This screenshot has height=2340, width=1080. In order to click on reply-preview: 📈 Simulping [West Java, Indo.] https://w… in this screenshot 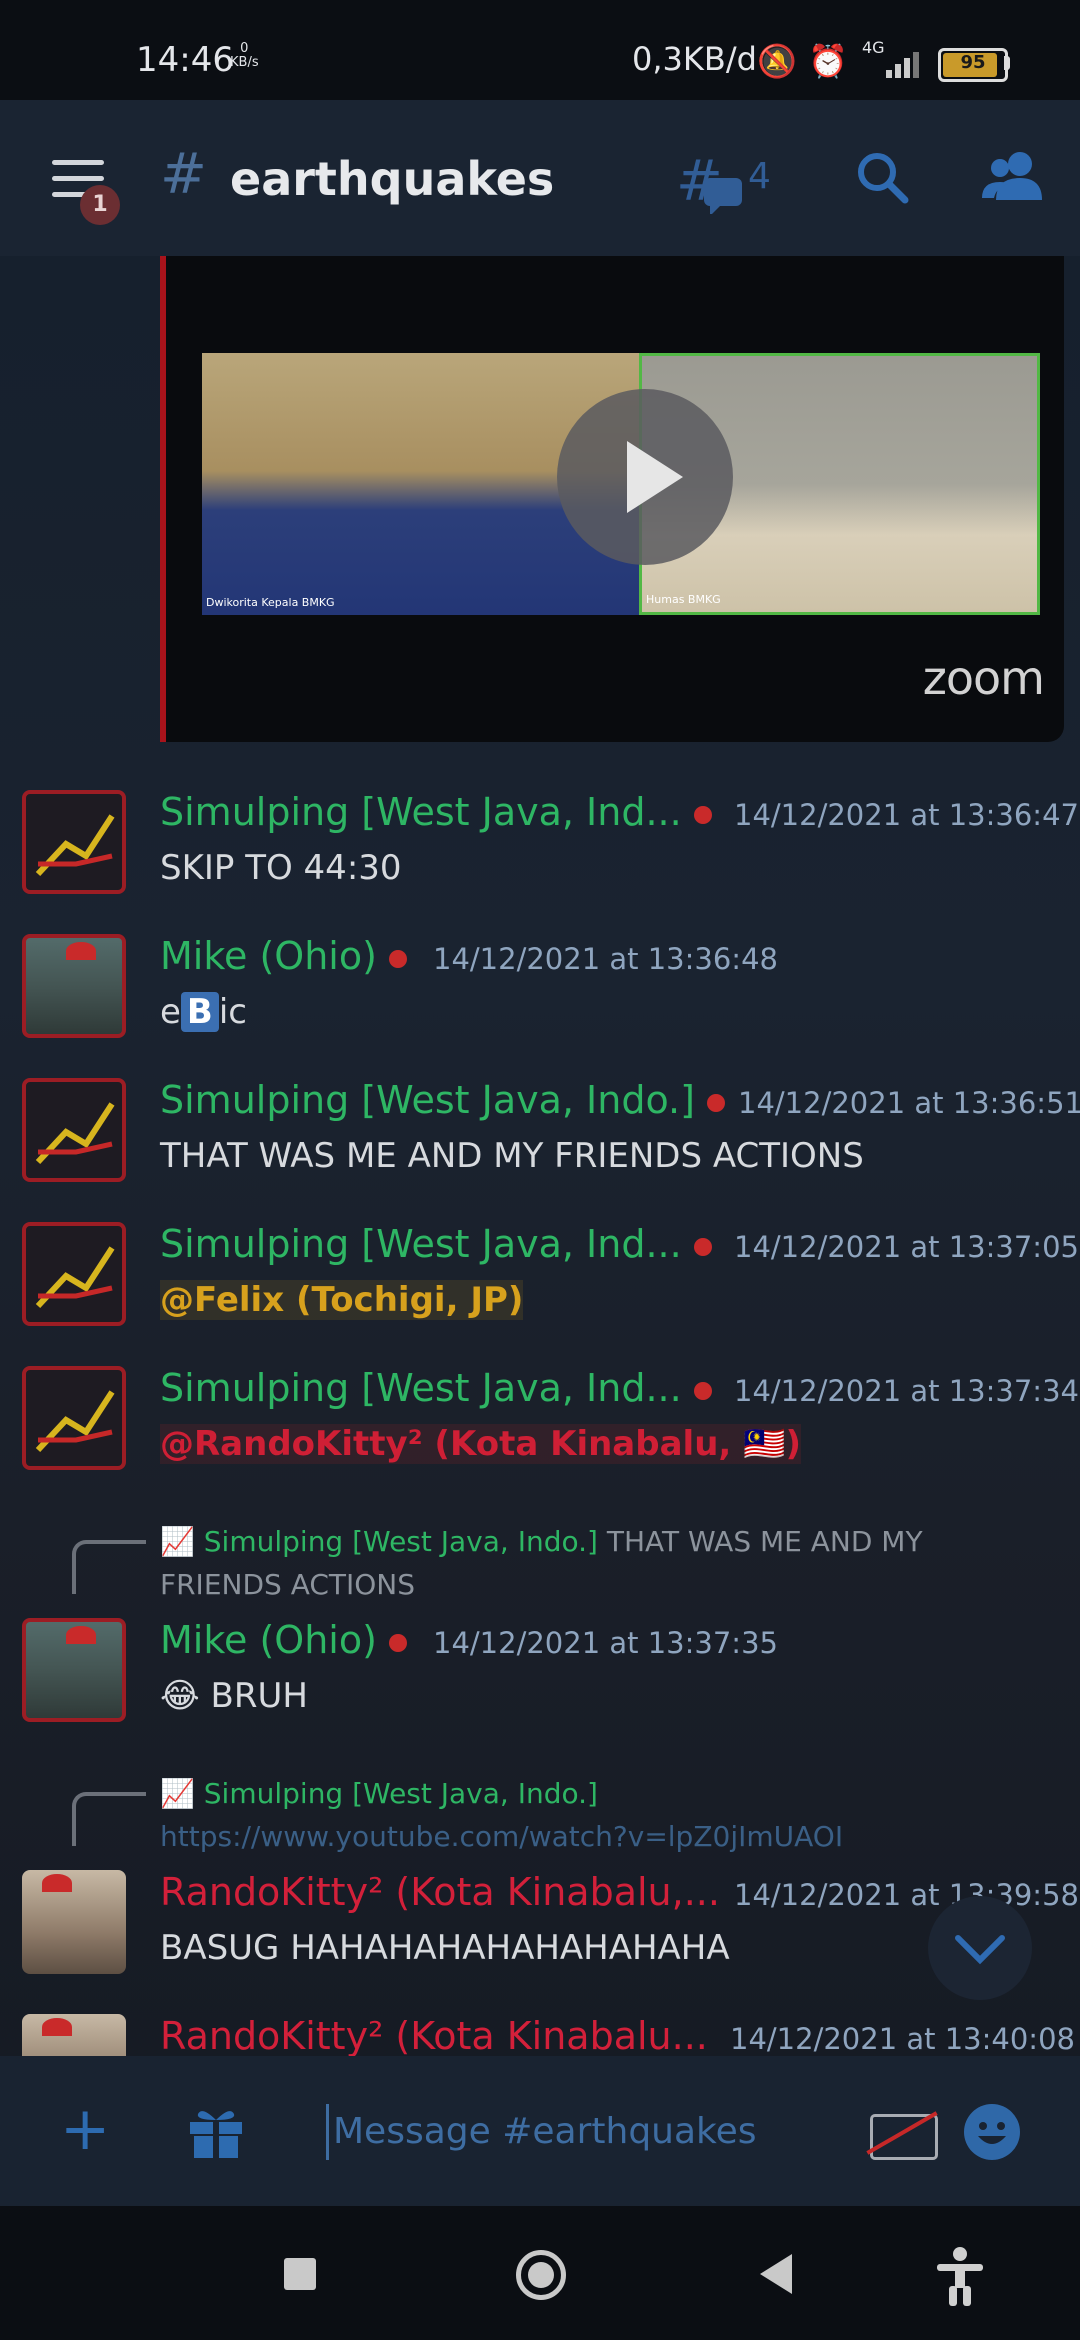, I will do `click(600, 1815)`.